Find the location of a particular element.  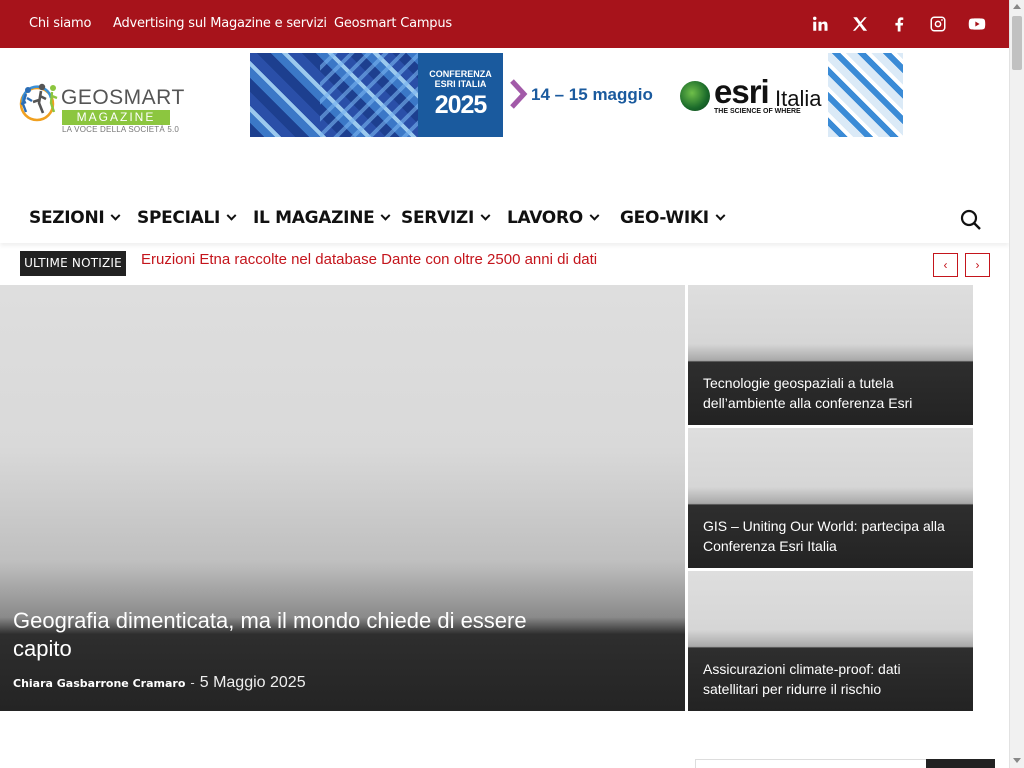

ticker-label: ULTIME NOTIZIE is located at coordinates (73, 263).